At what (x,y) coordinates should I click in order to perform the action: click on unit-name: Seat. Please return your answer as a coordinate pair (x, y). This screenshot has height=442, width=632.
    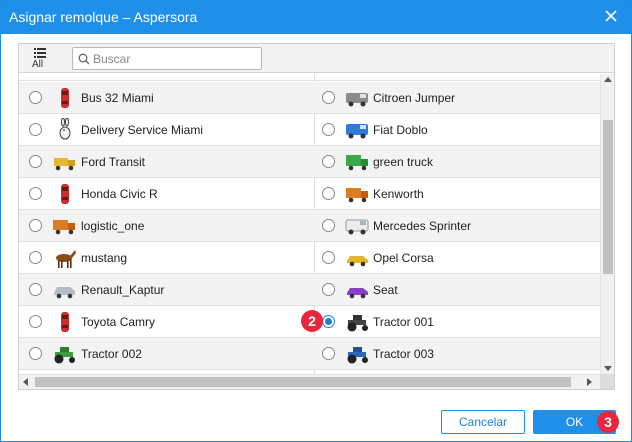
    Looking at the image, I should click on (385, 290).